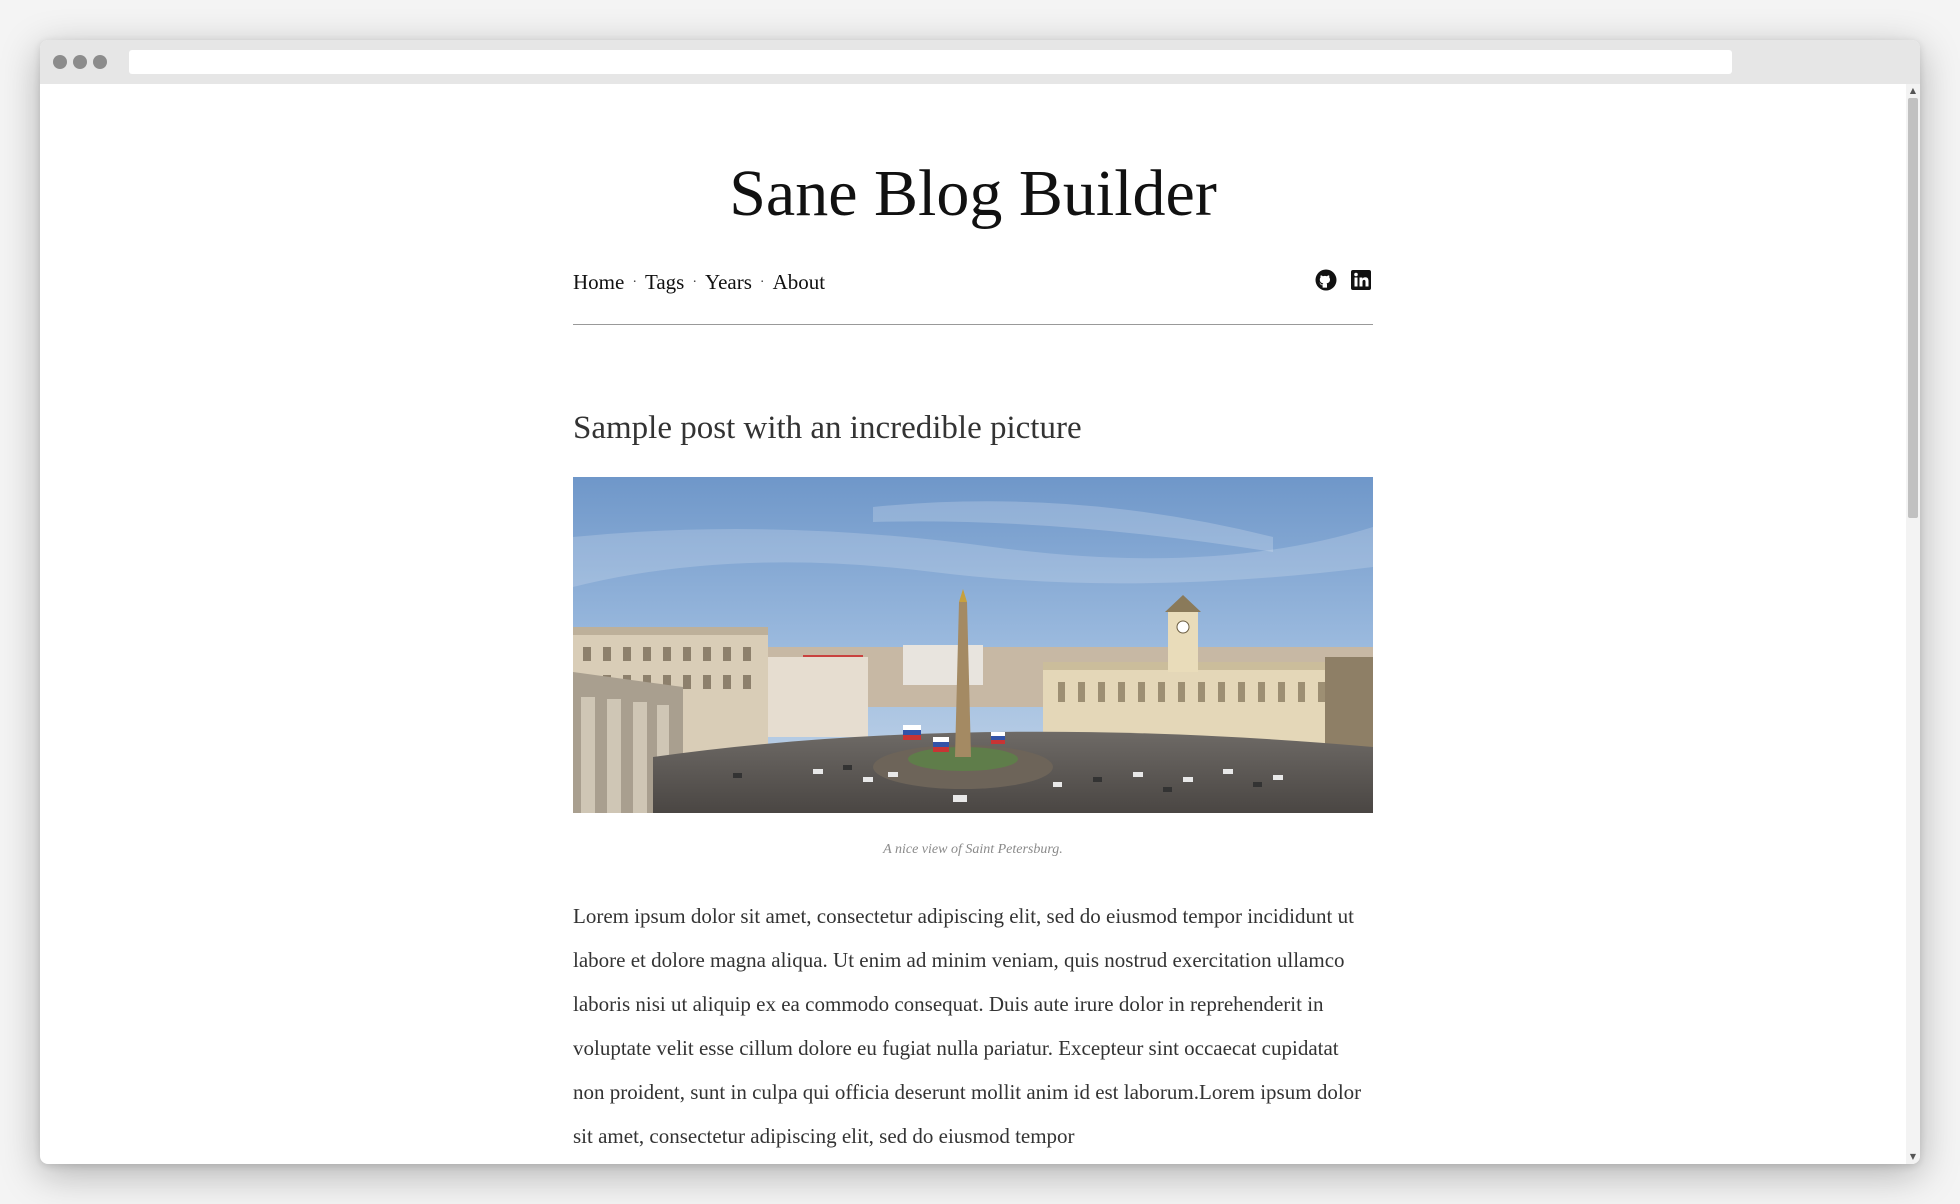 This screenshot has height=1204, width=1960. I want to click on nav-link-about: About, so click(799, 282).